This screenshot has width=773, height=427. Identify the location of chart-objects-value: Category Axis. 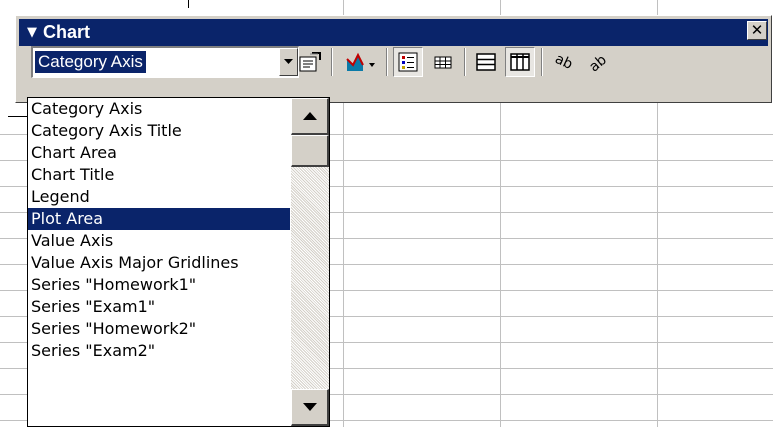
(90, 62).